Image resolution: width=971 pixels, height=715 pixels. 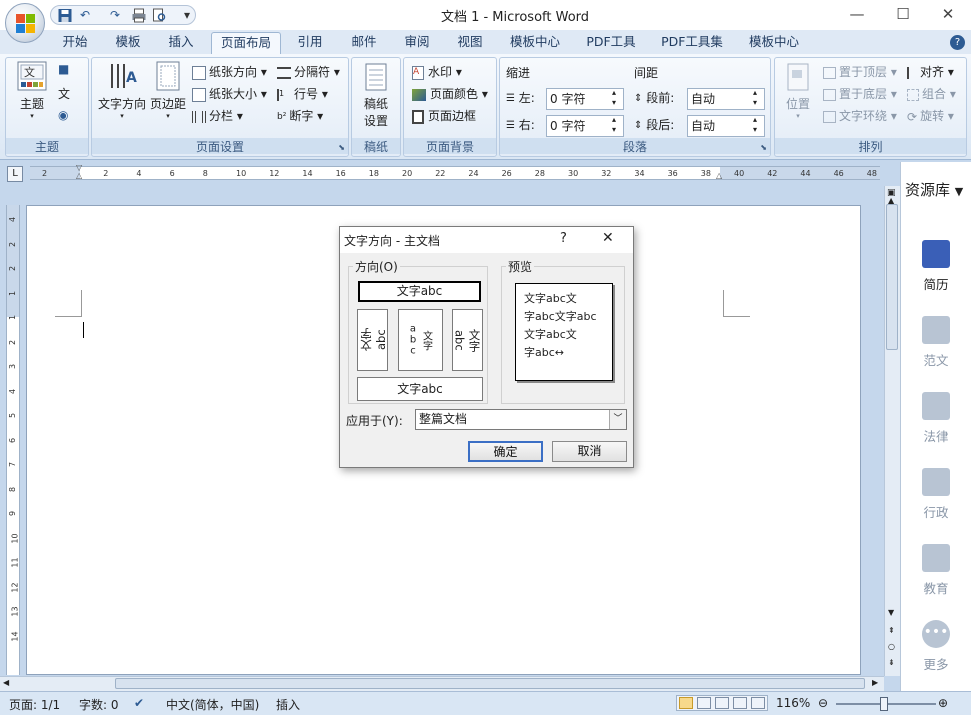 What do you see at coordinates (860, 71) in the screenshot?
I see `bring-front-button: 置于顶层 ▾` at bounding box center [860, 71].